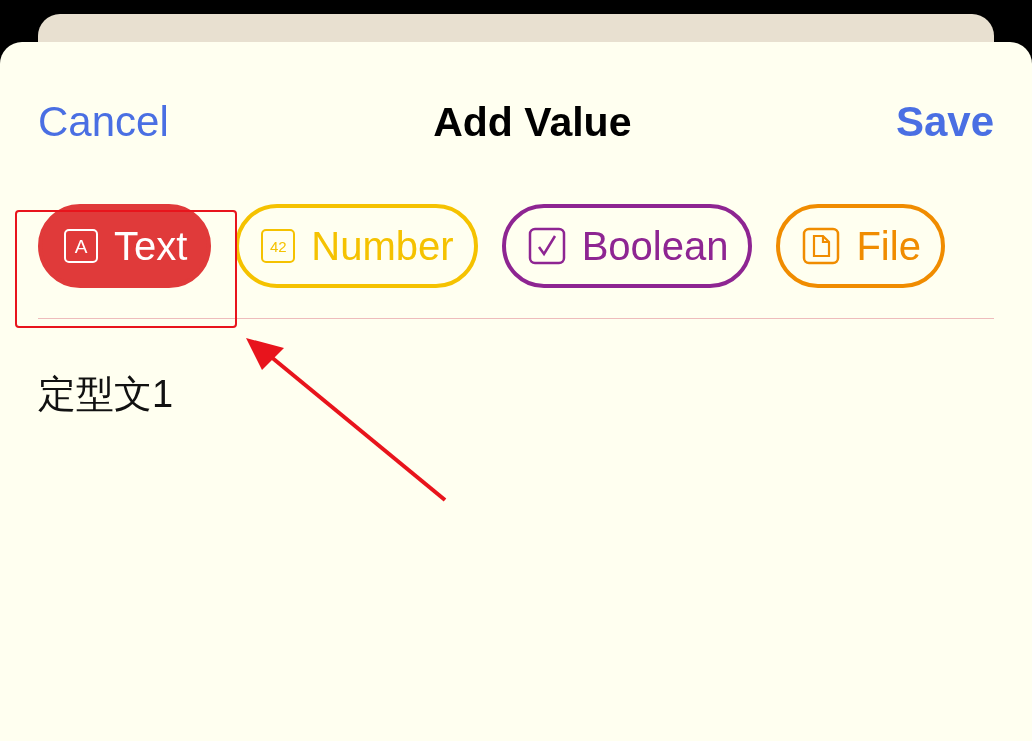 This screenshot has width=1032, height=741. What do you see at coordinates (532, 122) in the screenshot?
I see `sheet-title: Add Value` at bounding box center [532, 122].